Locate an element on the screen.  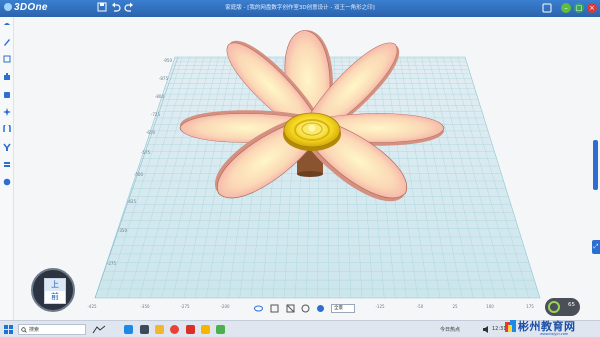
grid-y-label: -500 is located at coordinates (139, 174).